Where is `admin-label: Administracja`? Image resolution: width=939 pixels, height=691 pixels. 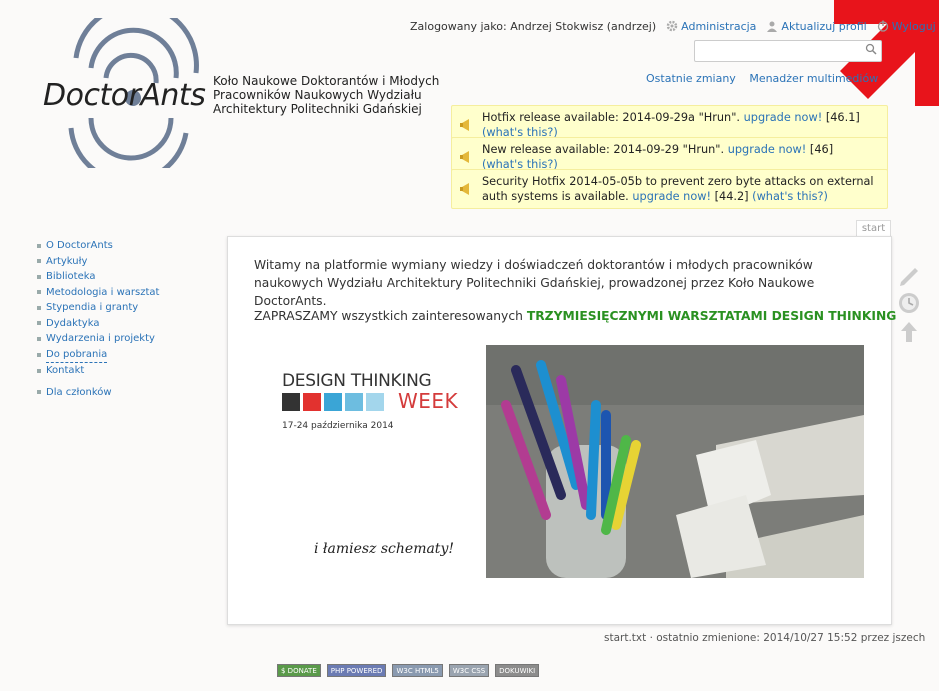
admin-label: Administracja is located at coordinates (719, 26).